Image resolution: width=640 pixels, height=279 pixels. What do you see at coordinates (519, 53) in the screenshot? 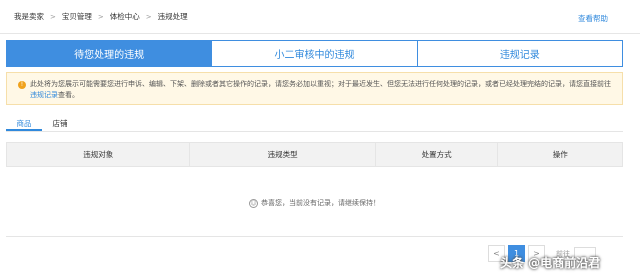
I see `tab-records: 违规记录` at bounding box center [519, 53].